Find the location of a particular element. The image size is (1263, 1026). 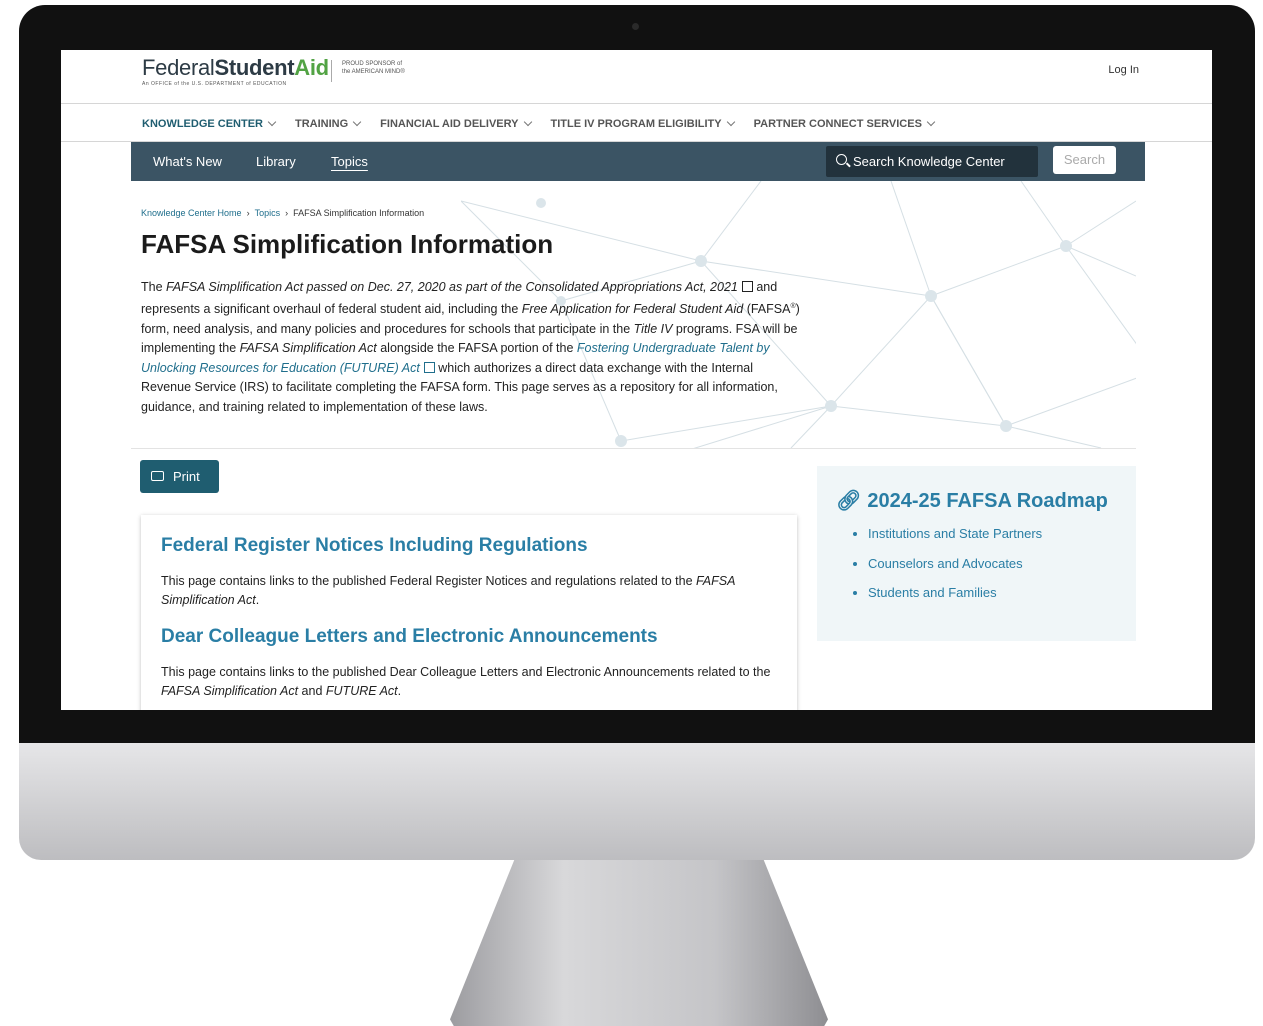

nav-partner-connect: PARTNER CONNECT SERVICES is located at coordinates (845, 123).